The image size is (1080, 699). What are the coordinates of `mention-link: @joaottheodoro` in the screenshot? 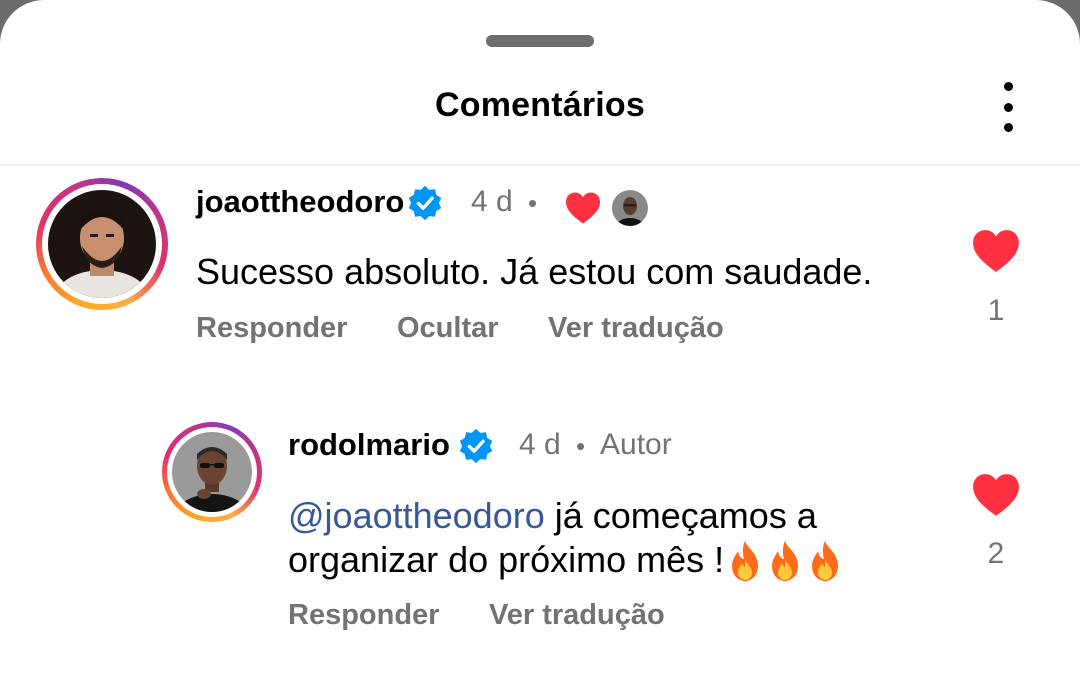 It's located at (416, 515).